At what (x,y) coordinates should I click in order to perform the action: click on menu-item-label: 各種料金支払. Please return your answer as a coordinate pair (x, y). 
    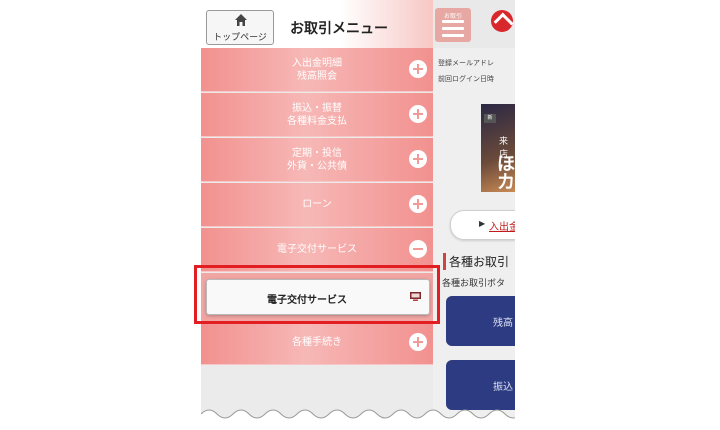
    Looking at the image, I should click on (317, 121).